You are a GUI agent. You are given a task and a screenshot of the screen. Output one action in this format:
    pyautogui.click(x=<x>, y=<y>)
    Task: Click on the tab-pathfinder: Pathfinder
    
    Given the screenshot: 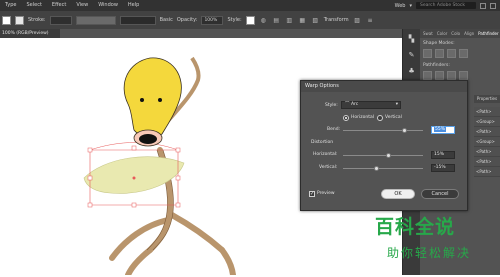 What is the action you would take?
    pyautogui.click(x=488, y=33)
    